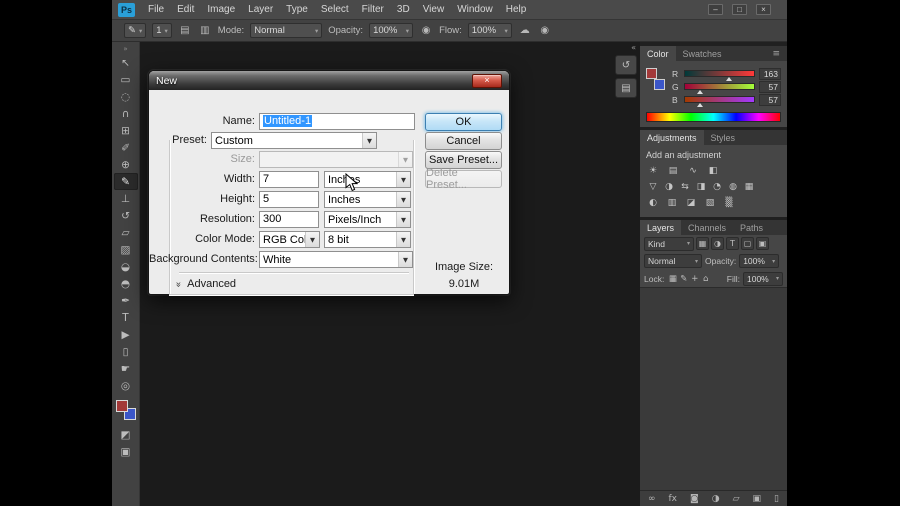 This screenshot has width=900, height=506. What do you see at coordinates (626, 65) in the screenshot?
I see `history-panel-icon: ↺` at bounding box center [626, 65].